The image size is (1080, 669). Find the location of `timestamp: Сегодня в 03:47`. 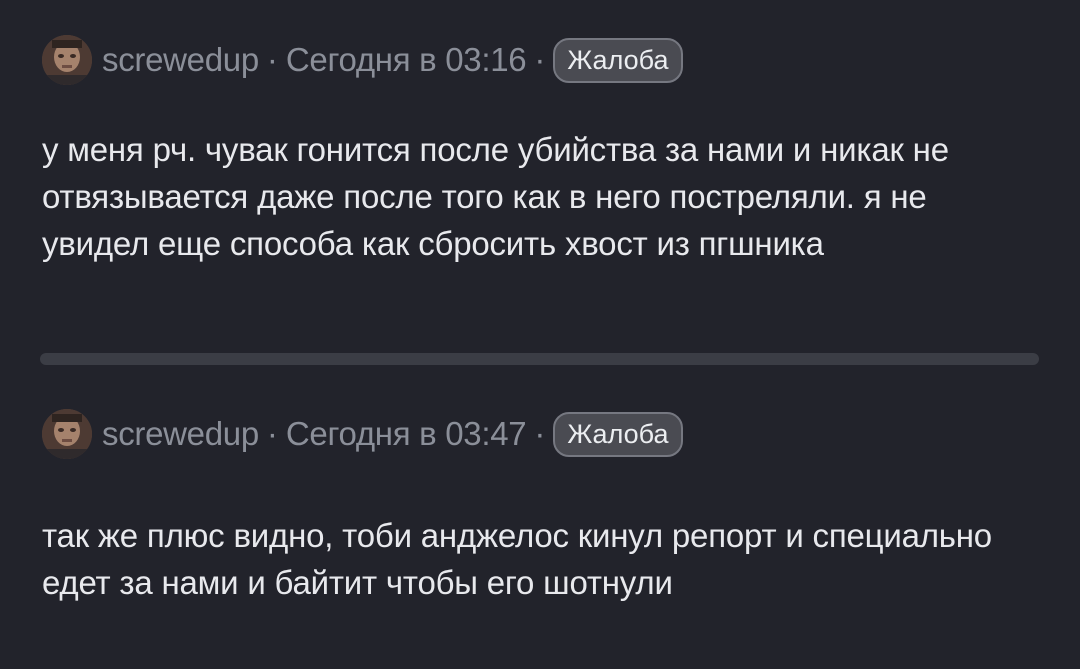

timestamp: Сегодня в 03:47 is located at coordinates (406, 434).